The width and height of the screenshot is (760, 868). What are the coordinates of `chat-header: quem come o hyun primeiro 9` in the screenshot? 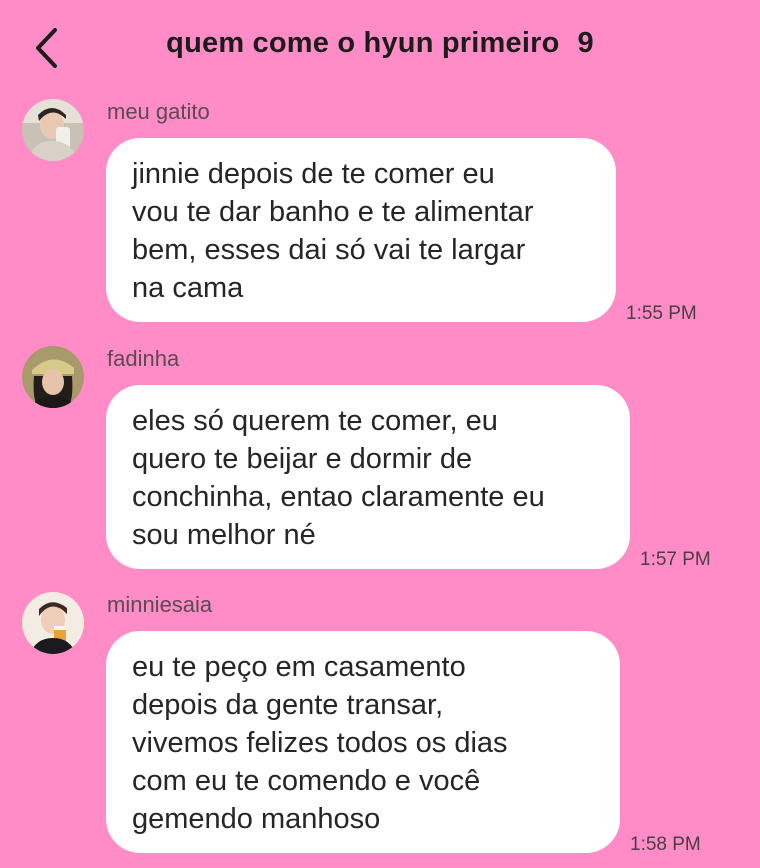 It's located at (380, 46).